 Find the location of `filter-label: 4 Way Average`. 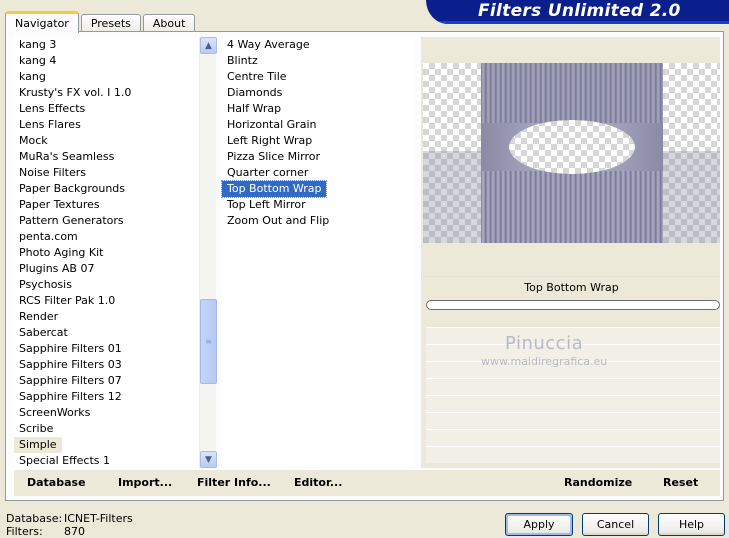

filter-label: 4 Way Average is located at coordinates (268, 44).